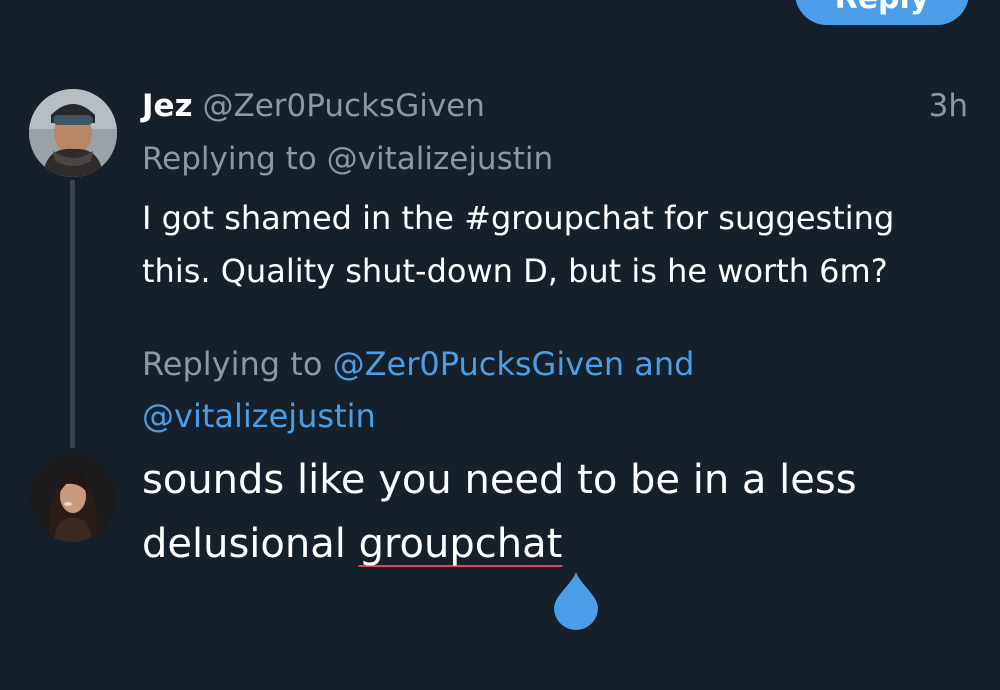  I want to click on replying-to-handle: @vitalizejustin, so click(440, 159).